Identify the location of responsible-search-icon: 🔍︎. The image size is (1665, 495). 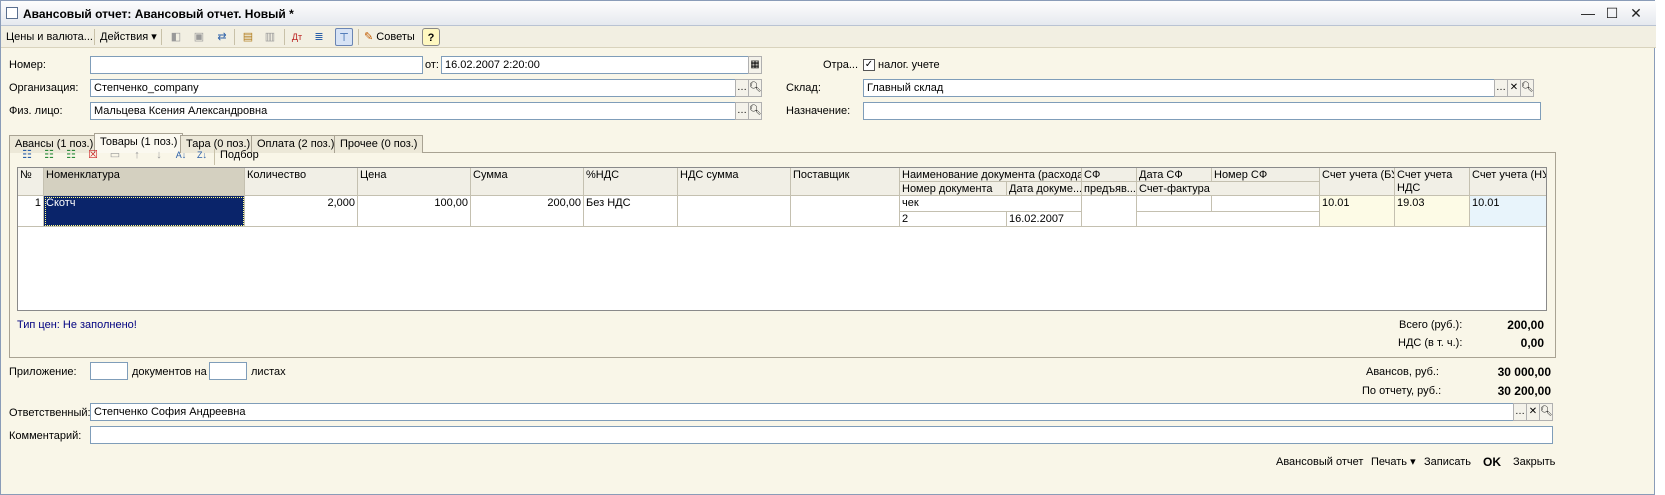
(1546, 412).